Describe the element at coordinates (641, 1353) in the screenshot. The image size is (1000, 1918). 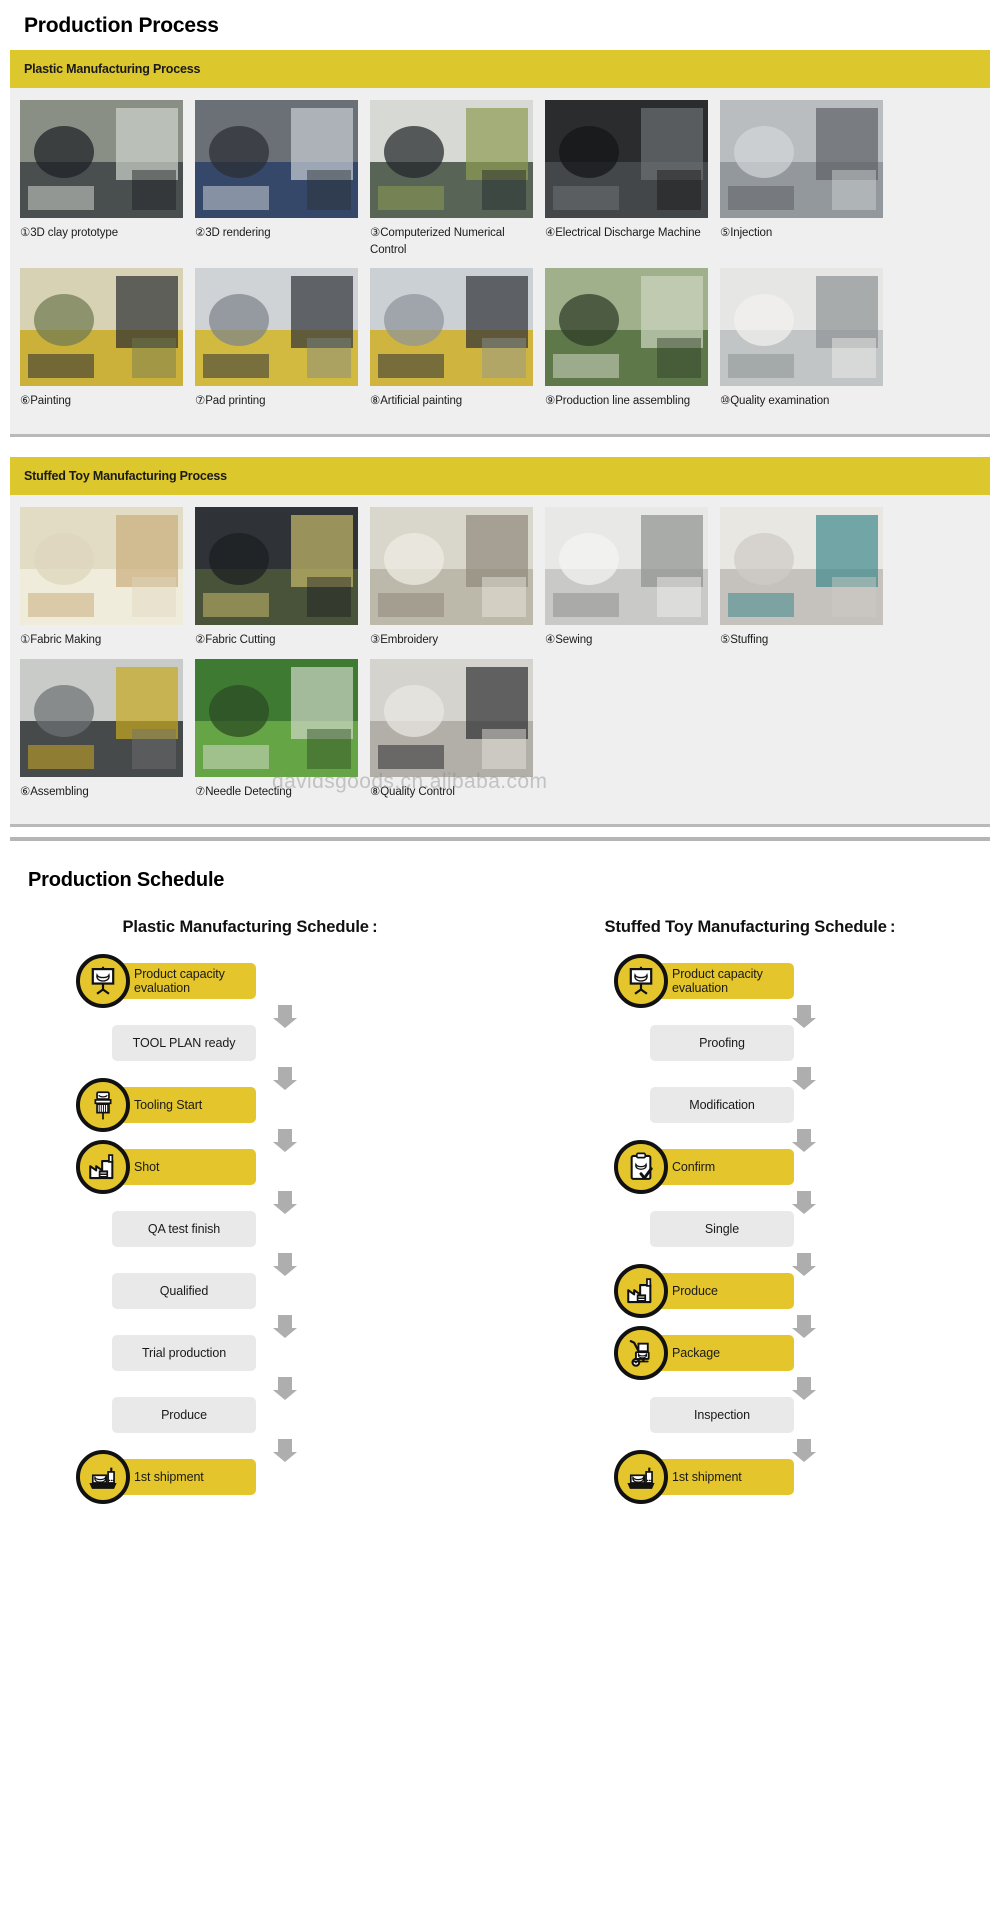
I see `hand-truck-icon` at that location.